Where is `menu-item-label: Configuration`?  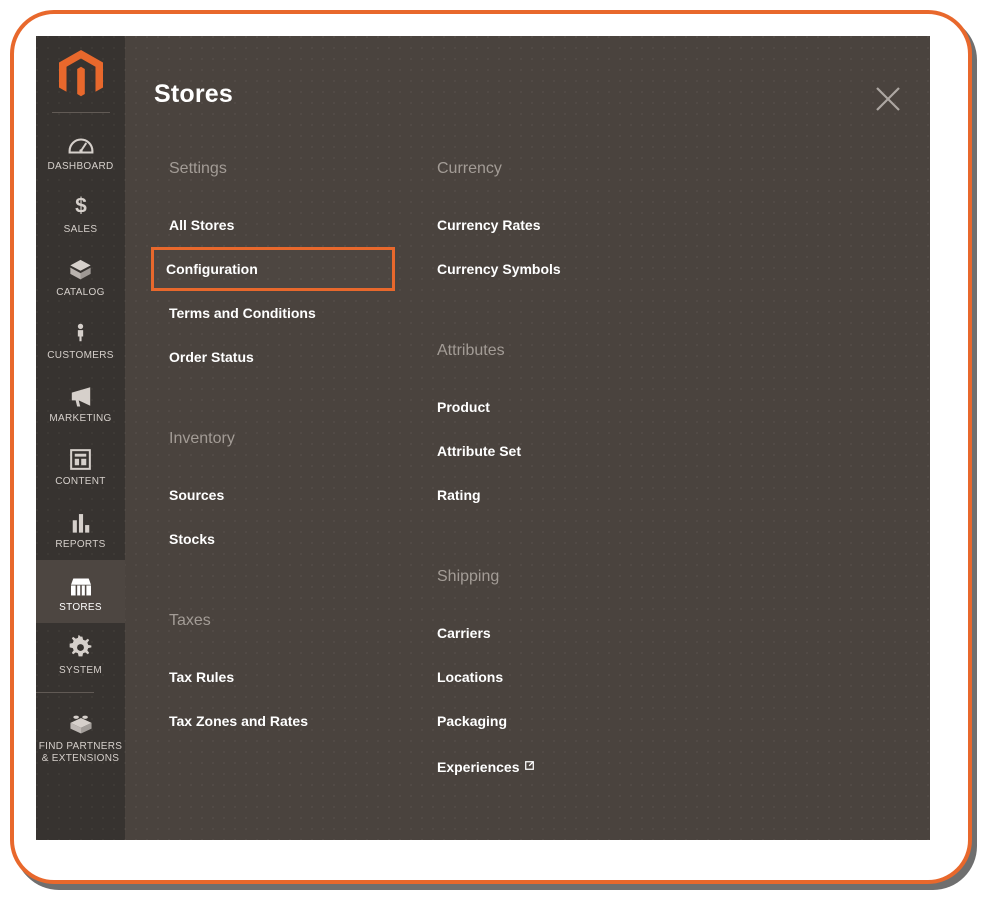
menu-item-label: Configuration is located at coordinates (212, 269).